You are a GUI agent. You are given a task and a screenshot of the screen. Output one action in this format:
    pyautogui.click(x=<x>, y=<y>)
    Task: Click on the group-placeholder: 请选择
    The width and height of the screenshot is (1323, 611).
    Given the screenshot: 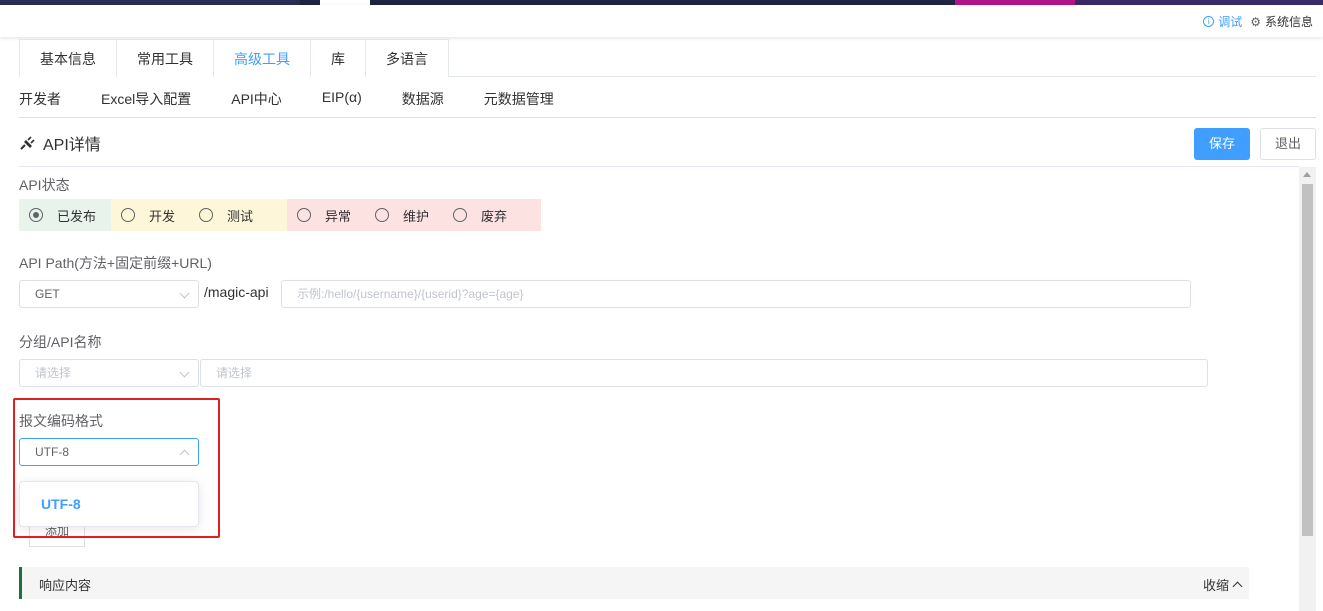 What is the action you would take?
    pyautogui.click(x=53, y=373)
    